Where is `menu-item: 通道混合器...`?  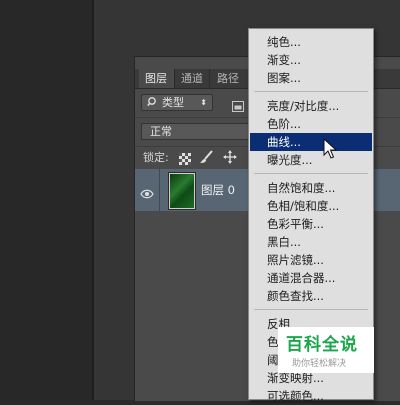
menu-item: 通道混合器... is located at coordinates (311, 278).